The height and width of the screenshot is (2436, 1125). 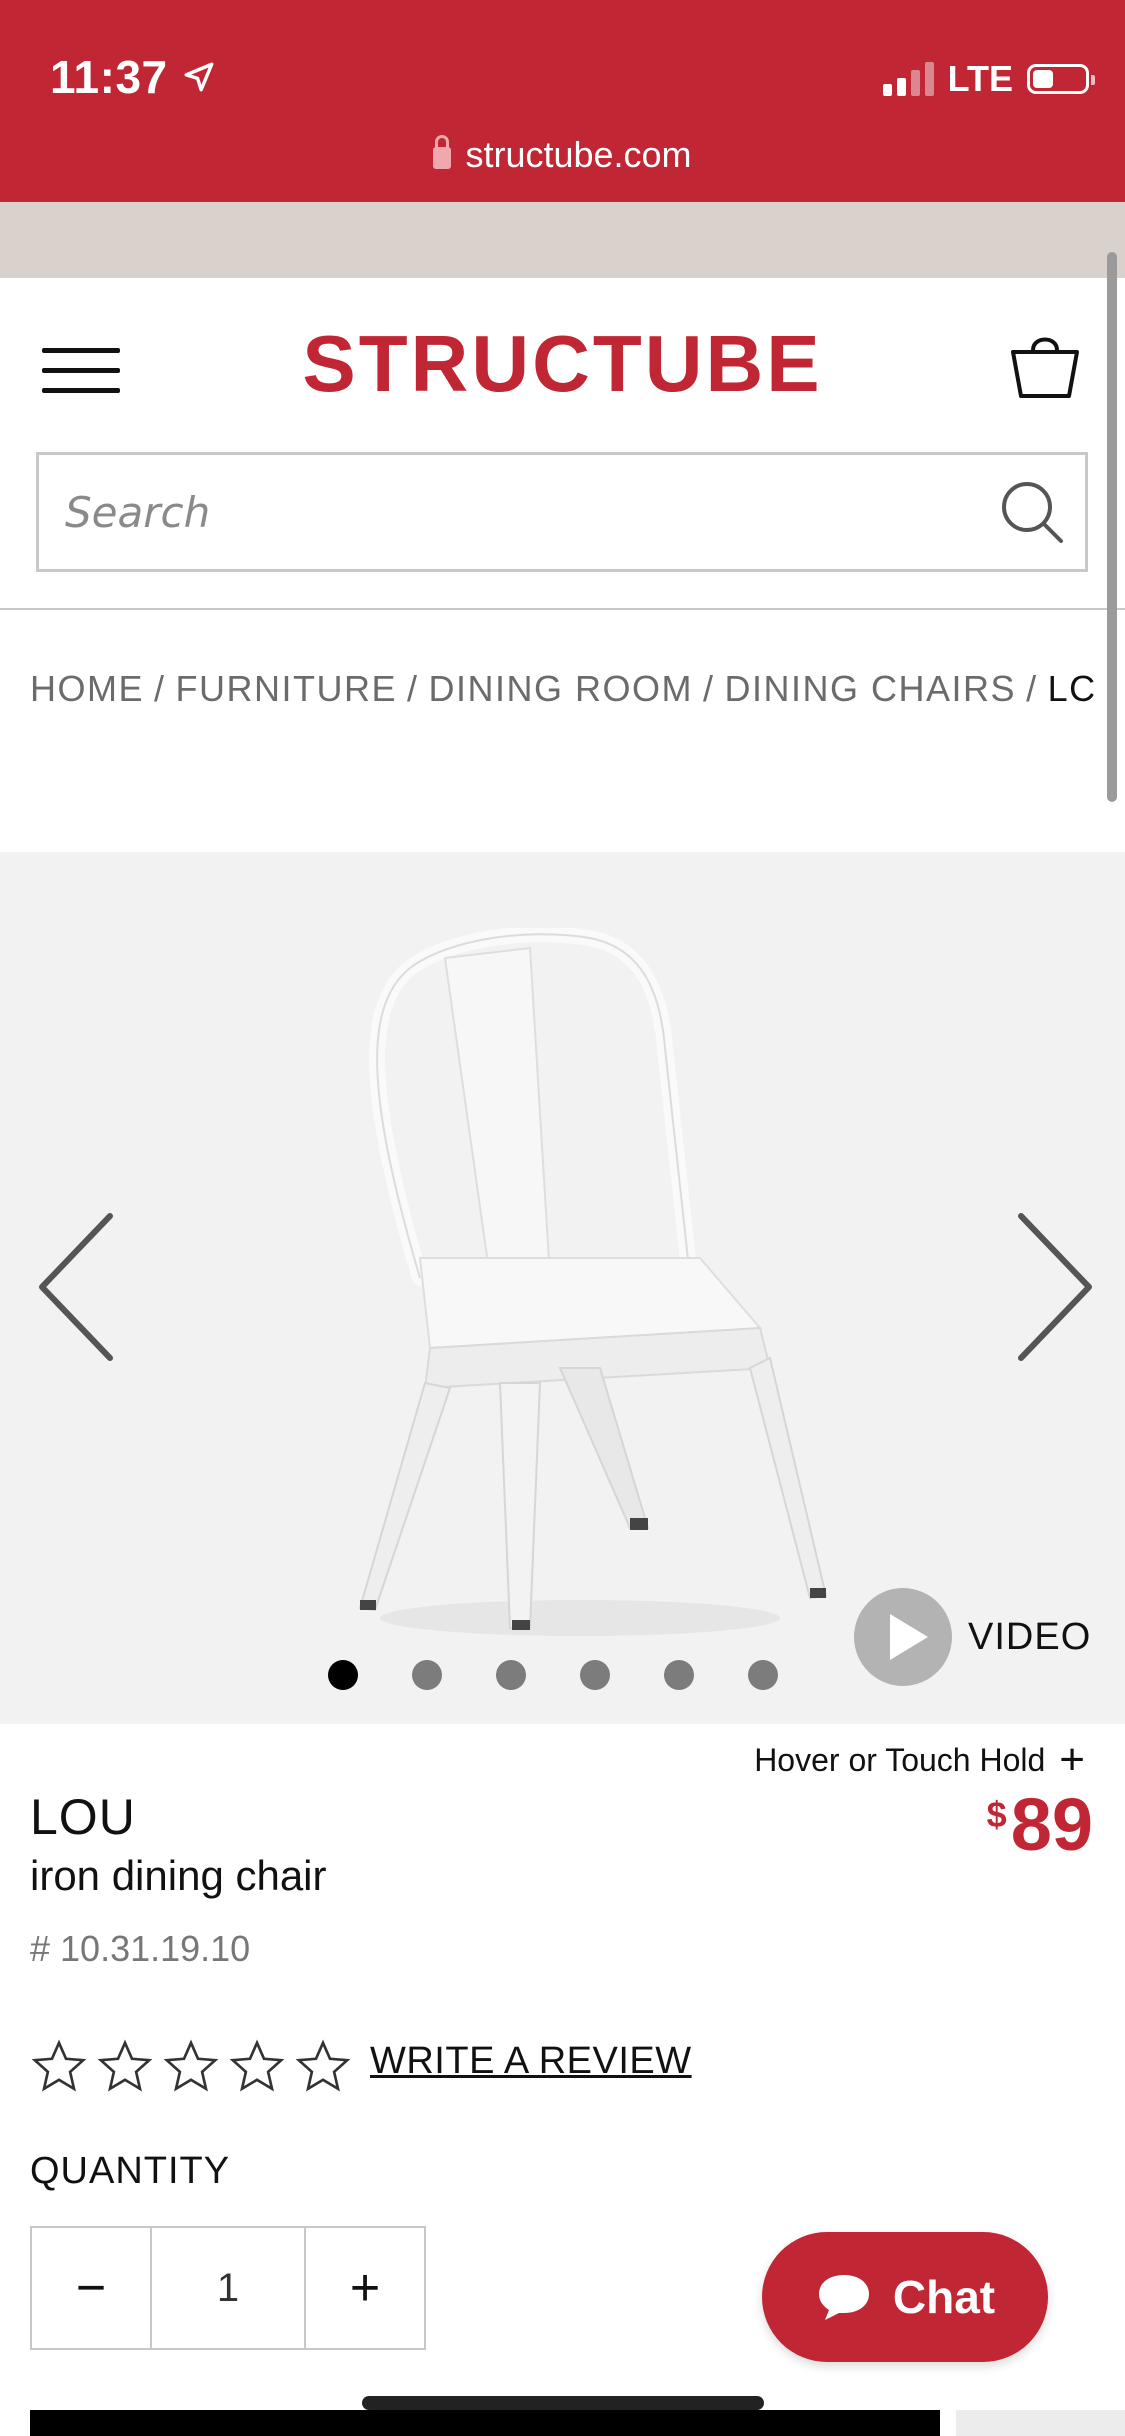 I want to click on add-to-cart-button, so click(x=485, y=2423).